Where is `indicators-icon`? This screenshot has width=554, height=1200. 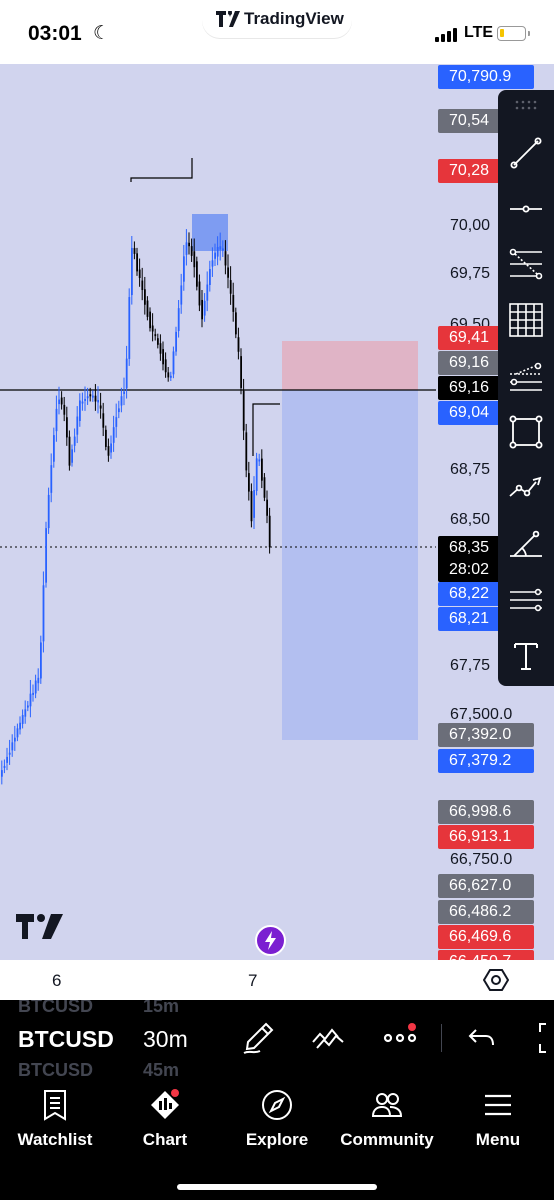
indicators-icon is located at coordinates (400, 1038).